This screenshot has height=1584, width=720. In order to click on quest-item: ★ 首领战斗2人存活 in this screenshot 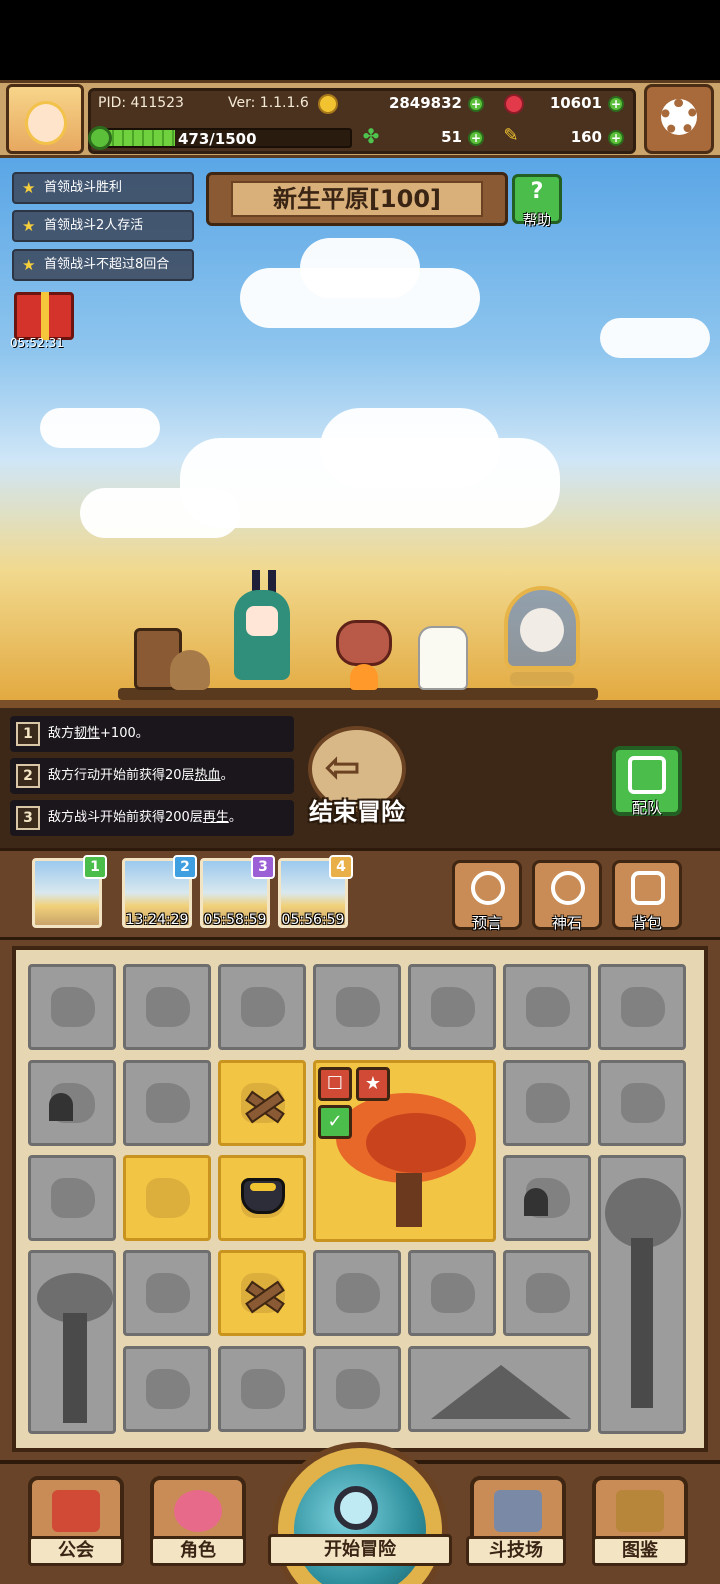, I will do `click(103, 226)`.